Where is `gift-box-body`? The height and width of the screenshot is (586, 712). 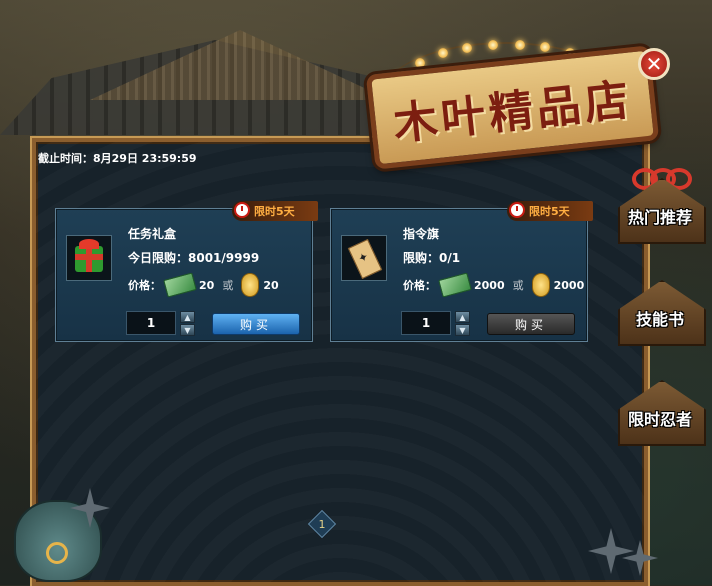 gift-box-body is located at coordinates (89, 259).